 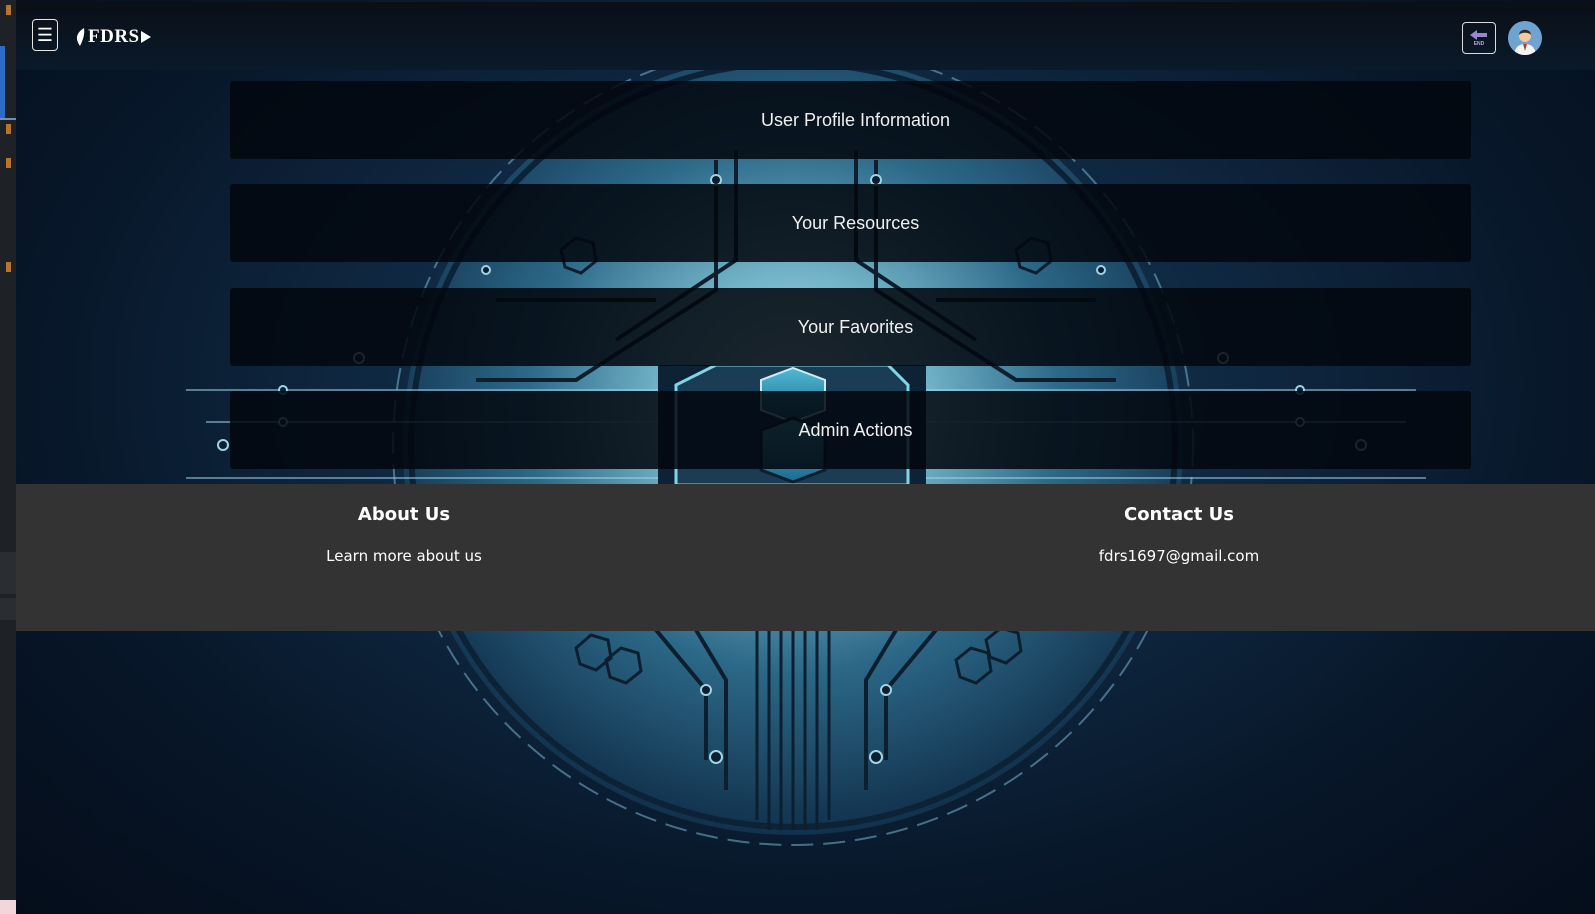 What do you see at coordinates (404, 556) in the screenshot?
I see `about-link: Learn more about us` at bounding box center [404, 556].